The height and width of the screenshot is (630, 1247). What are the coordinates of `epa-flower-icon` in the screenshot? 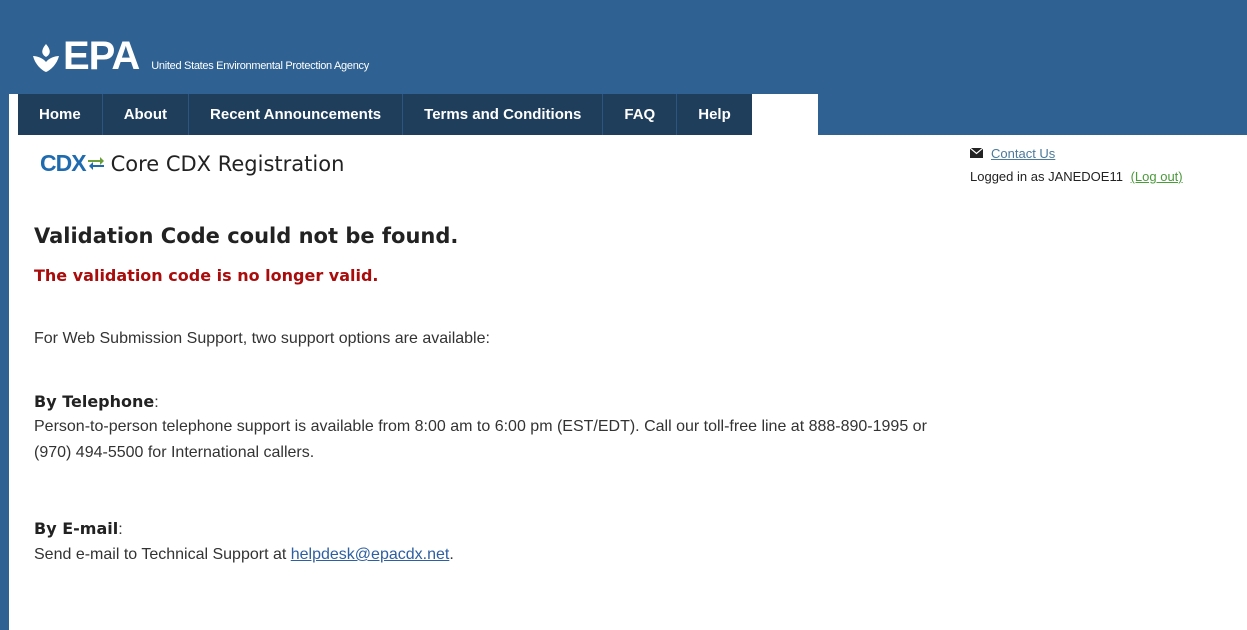 It's located at (46, 58).